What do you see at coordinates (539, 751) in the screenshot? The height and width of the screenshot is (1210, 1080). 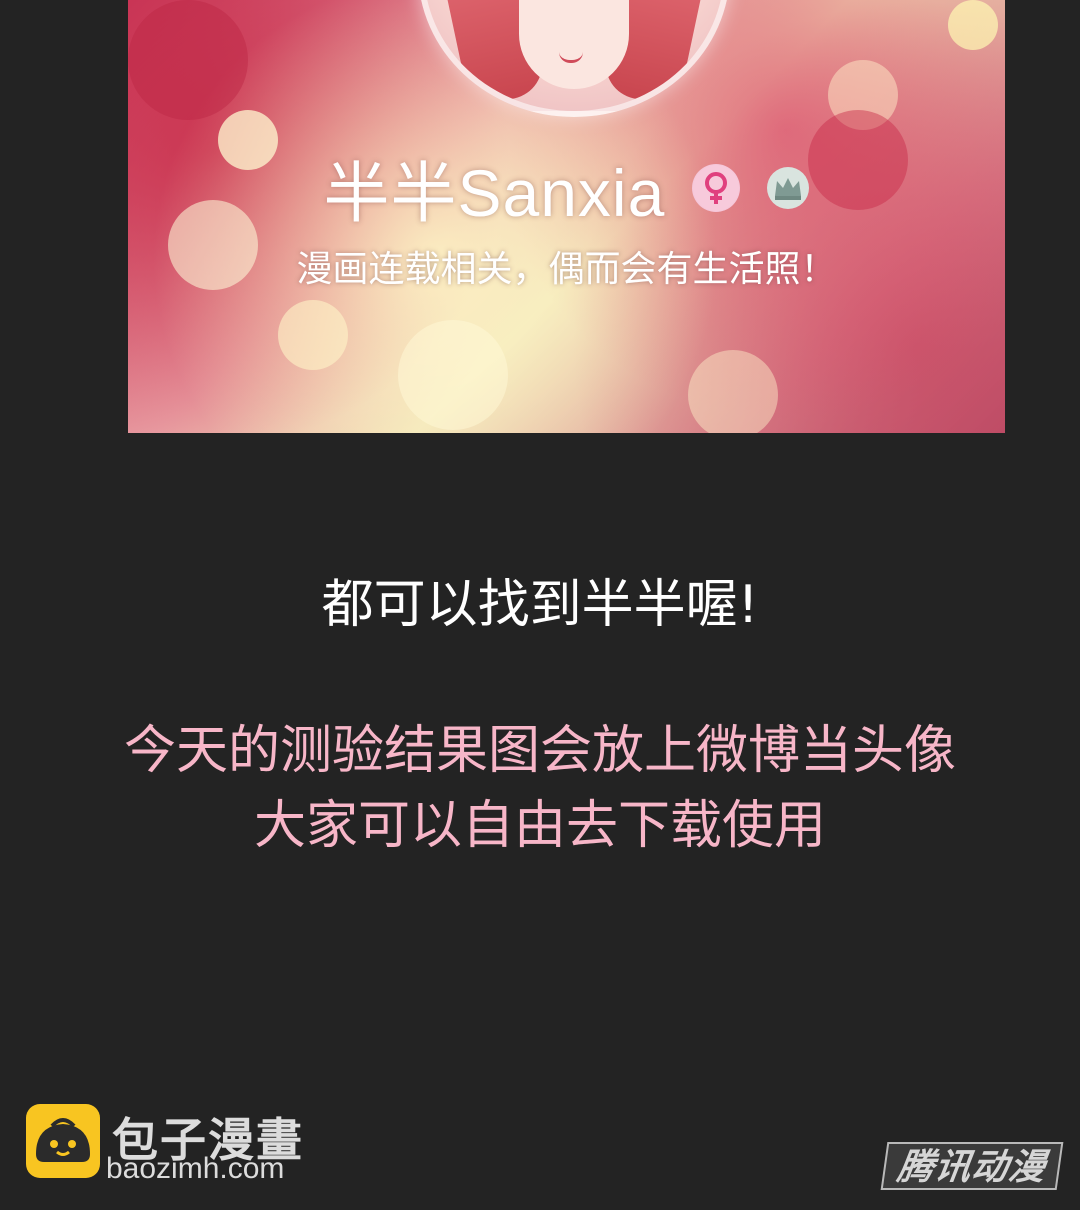 I see `caption-line-2: 今天的测验结果图会放上微博当头像` at bounding box center [539, 751].